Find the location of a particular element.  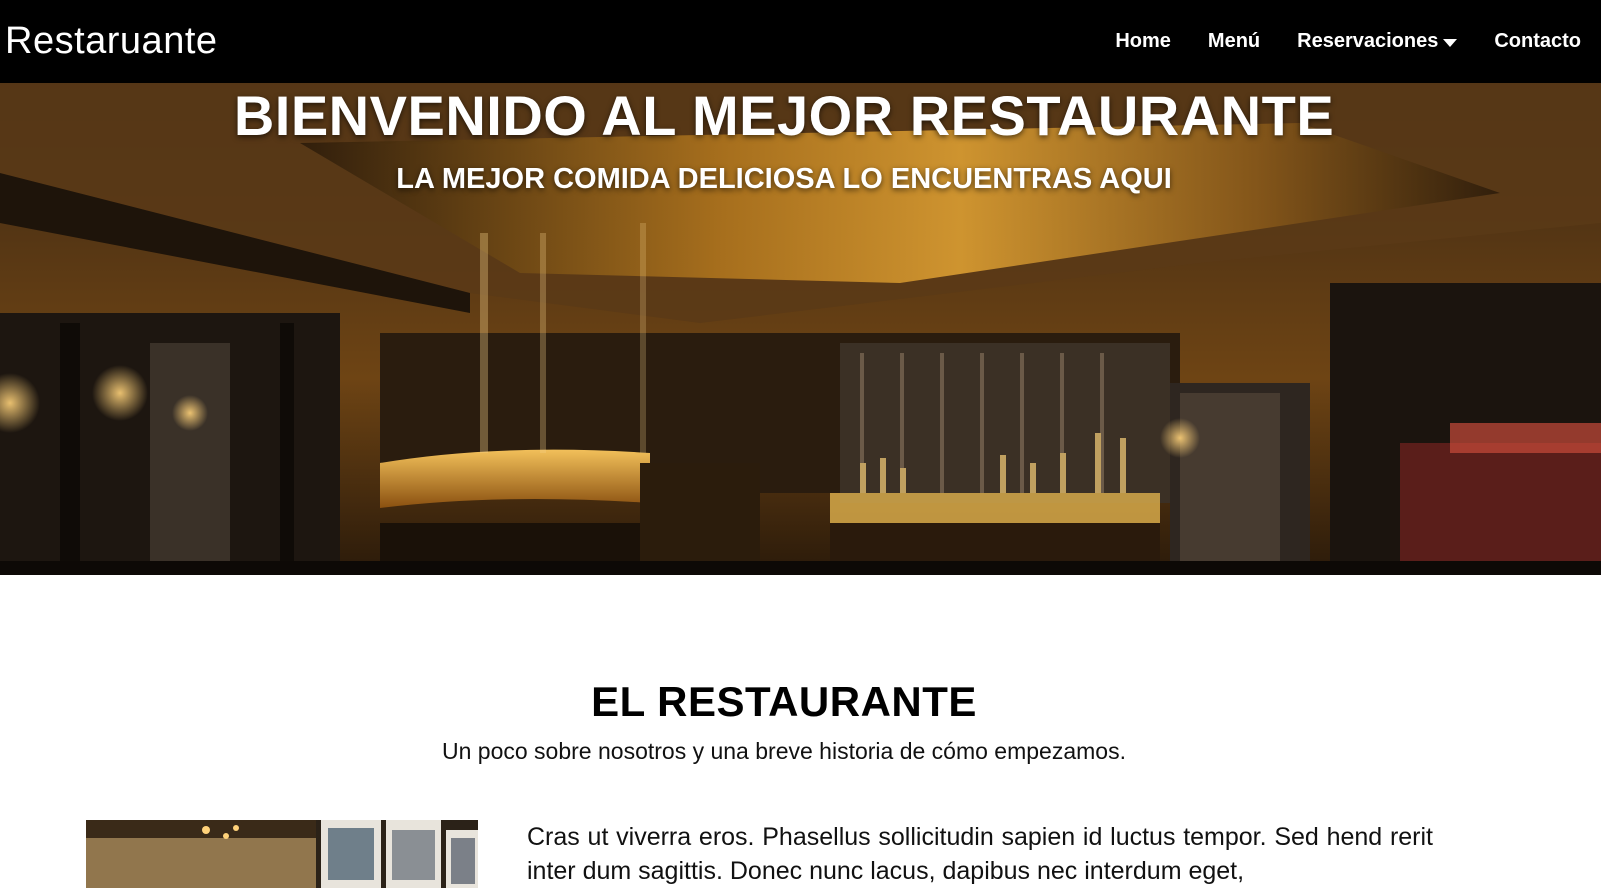

nav-menu-link: Menú is located at coordinates (1234, 41).